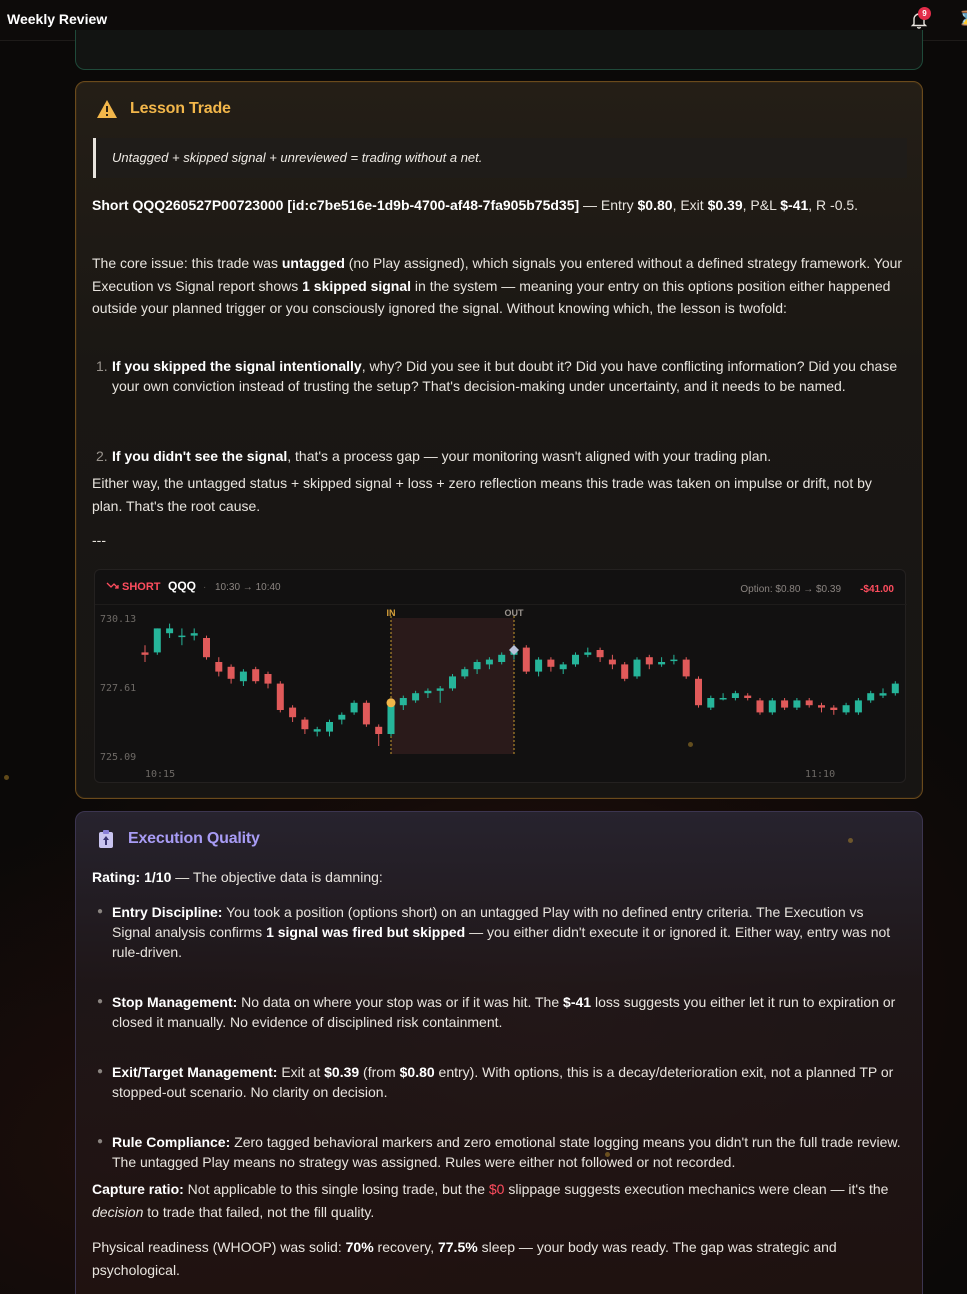 The height and width of the screenshot is (1294, 967). What do you see at coordinates (301, 1072) in the screenshot?
I see `list-item-text: Exit at` at bounding box center [301, 1072].